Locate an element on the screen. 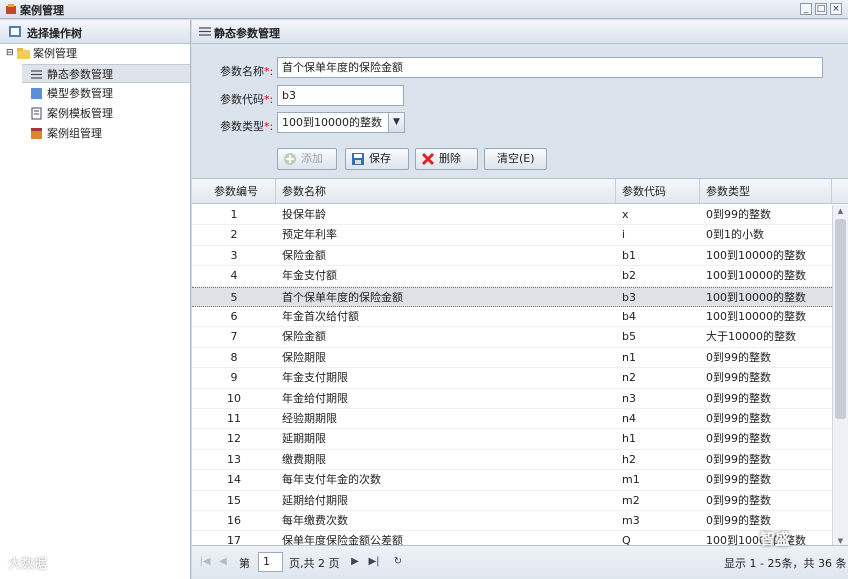  close-icon: × is located at coordinates (836, 9).